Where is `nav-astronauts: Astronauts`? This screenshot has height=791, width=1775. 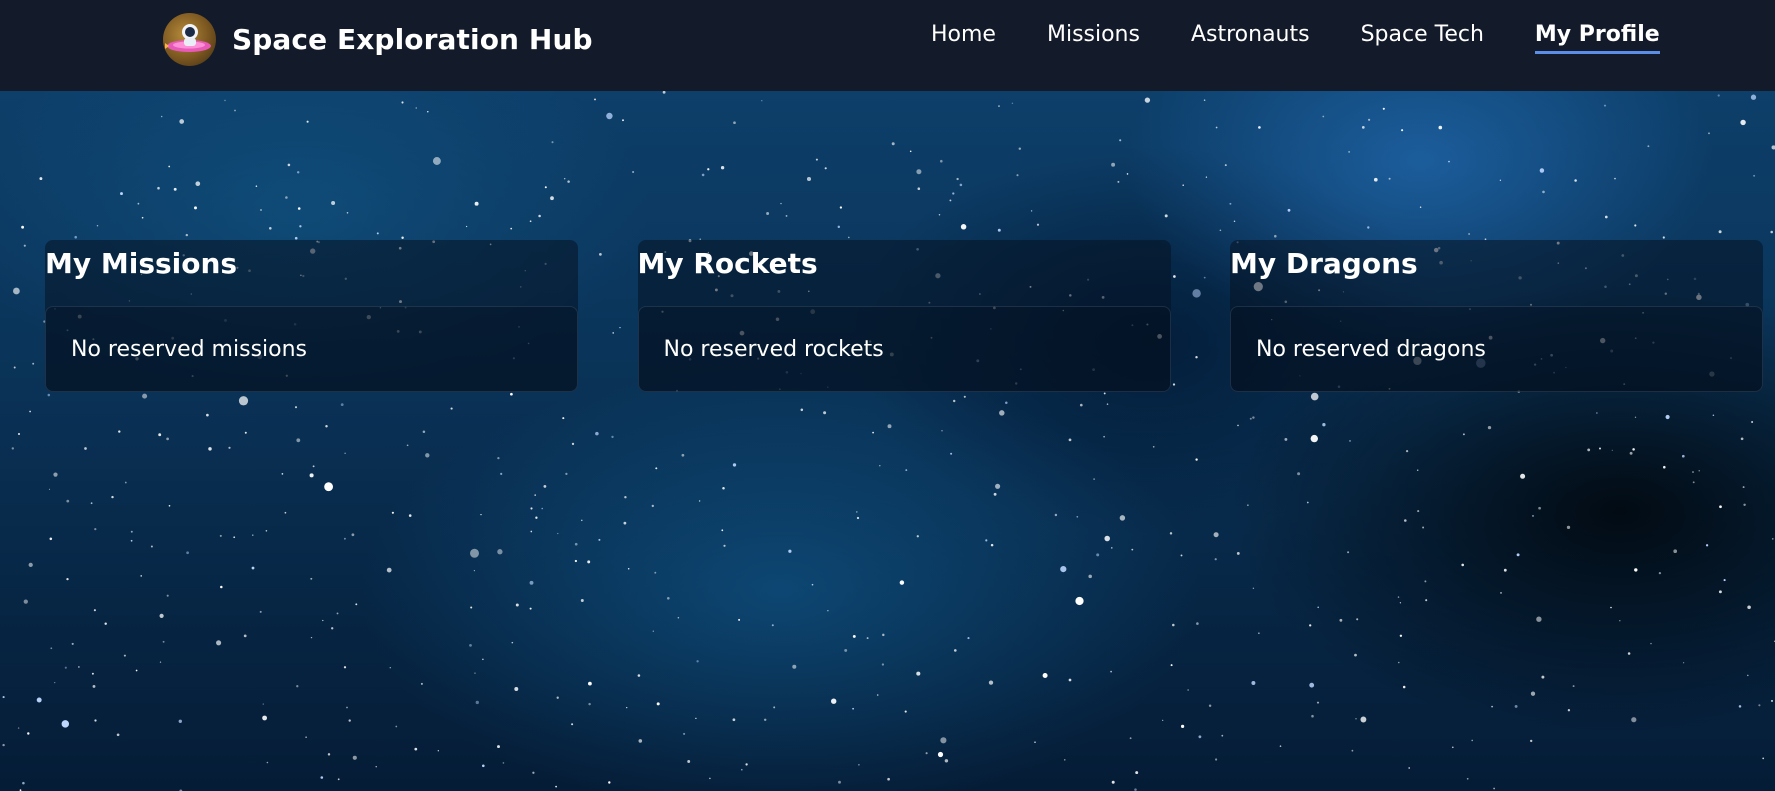 nav-astronauts: Astronauts is located at coordinates (1250, 38).